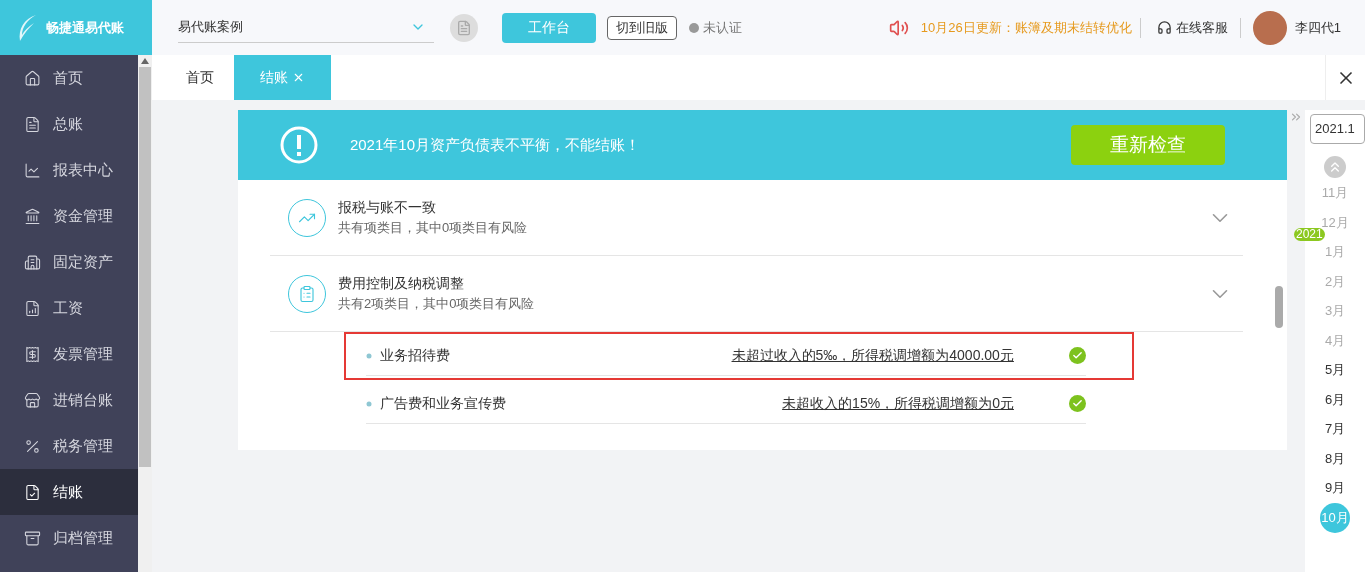 The image size is (1365, 572). Describe the element at coordinates (387, 208) in the screenshot. I see `section-title: 报税与账不一致` at that location.